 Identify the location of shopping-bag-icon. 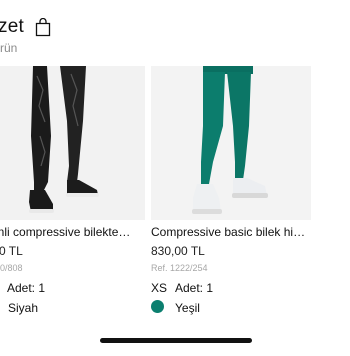
(43, 27).